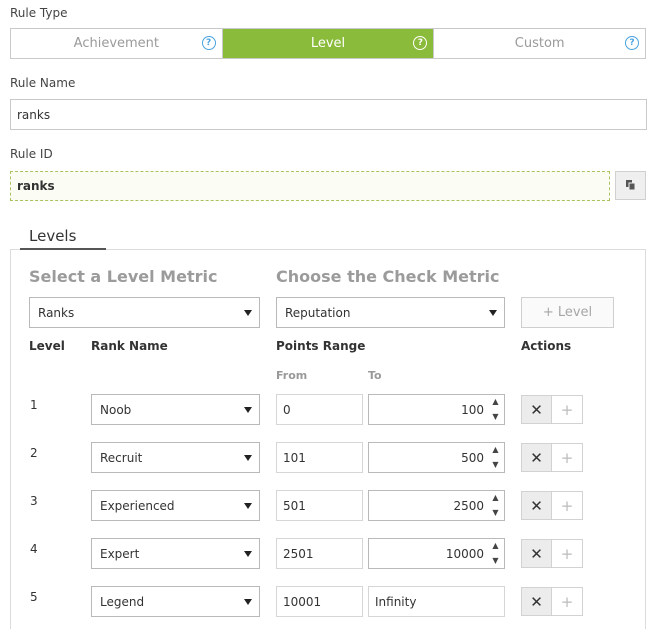  I want to click on rule-type-level: Level ?, so click(328, 43).